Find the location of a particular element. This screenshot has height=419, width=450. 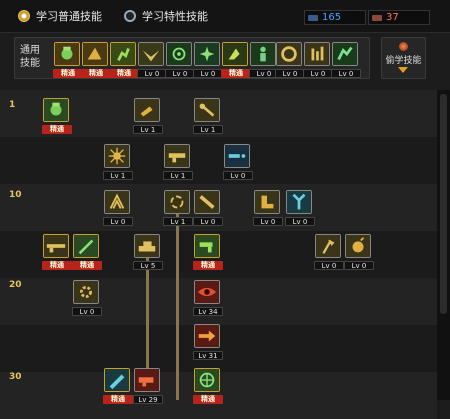

tree-skill-r1-b: Lv 1 is located at coordinates (148, 116).